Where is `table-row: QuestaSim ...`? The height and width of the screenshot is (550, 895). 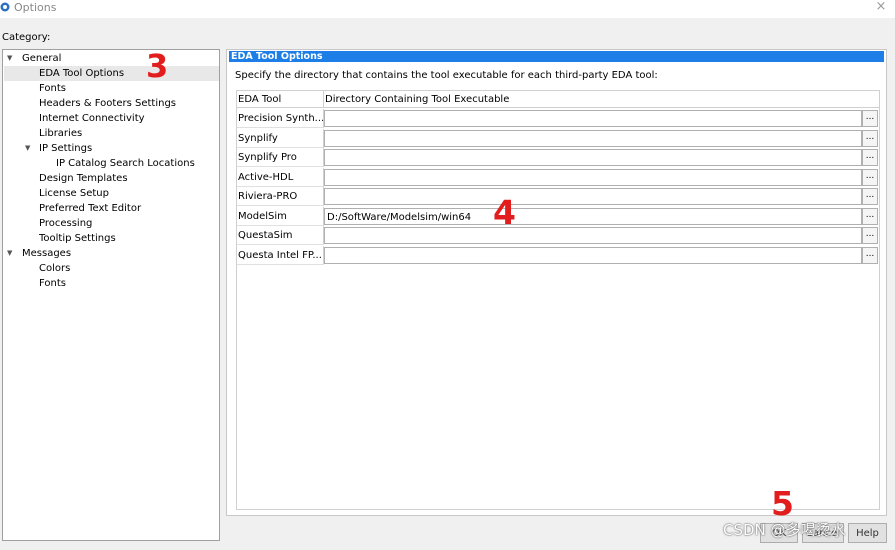 table-row: QuestaSim ... is located at coordinates (558, 235).